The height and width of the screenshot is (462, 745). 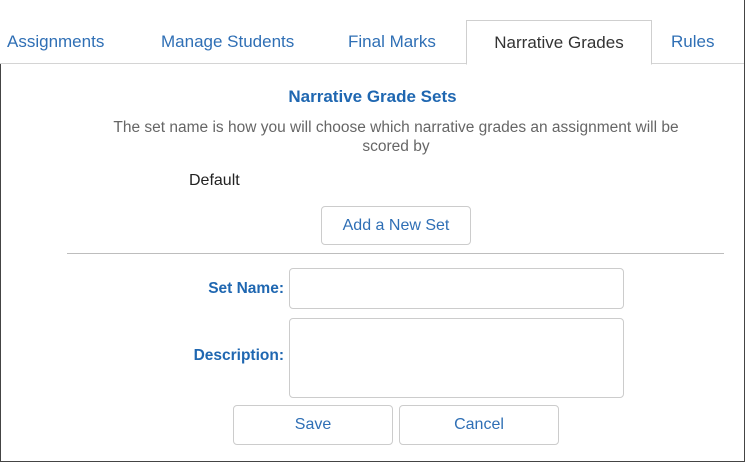 I want to click on tab-manage-students: Manage Students, so click(x=227, y=42).